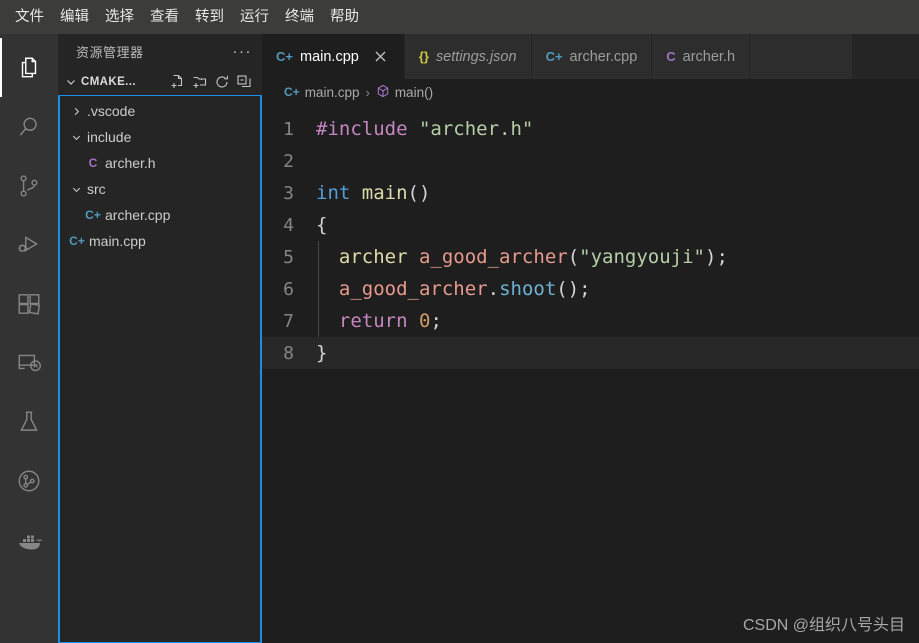 The height and width of the screenshot is (643, 919). What do you see at coordinates (459, 17) in the screenshot?
I see `menu-bar: 文件 编辑 选择 查看 转到 运行 终端 帮助` at bounding box center [459, 17].